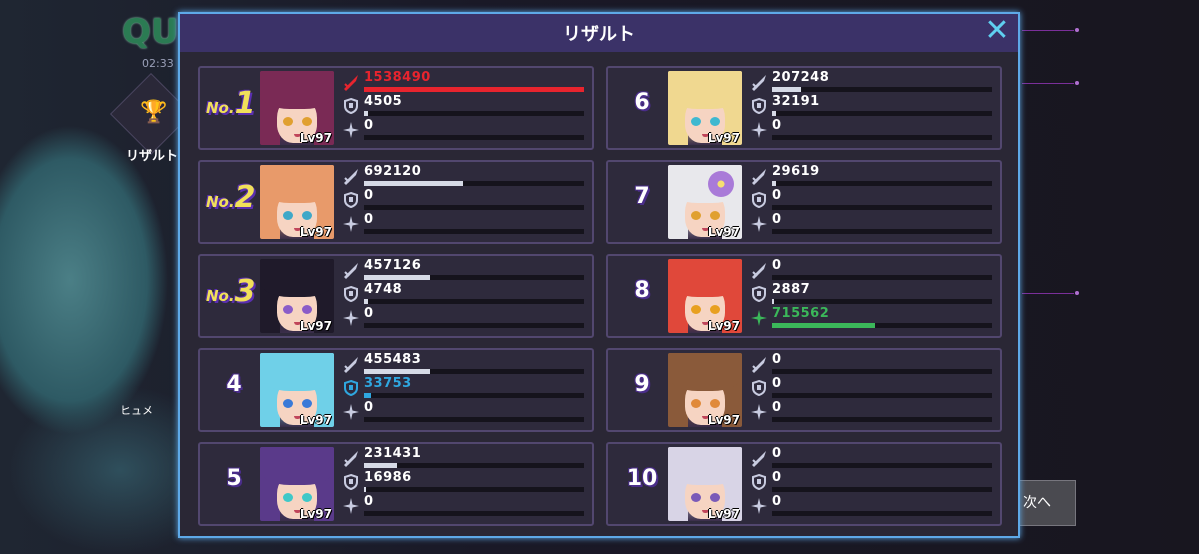 The image size is (1199, 554). Describe the element at coordinates (642, 196) in the screenshot. I see `rank-number: 7` at that location.